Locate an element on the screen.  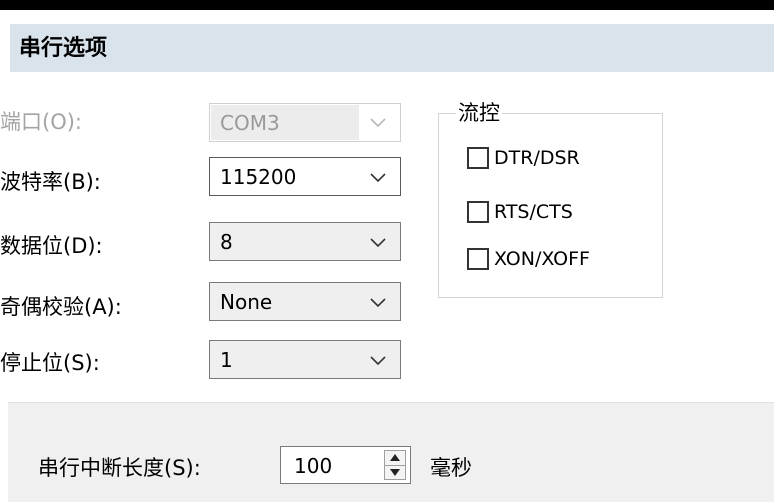
arrow-up-icon is located at coordinates (395, 457).